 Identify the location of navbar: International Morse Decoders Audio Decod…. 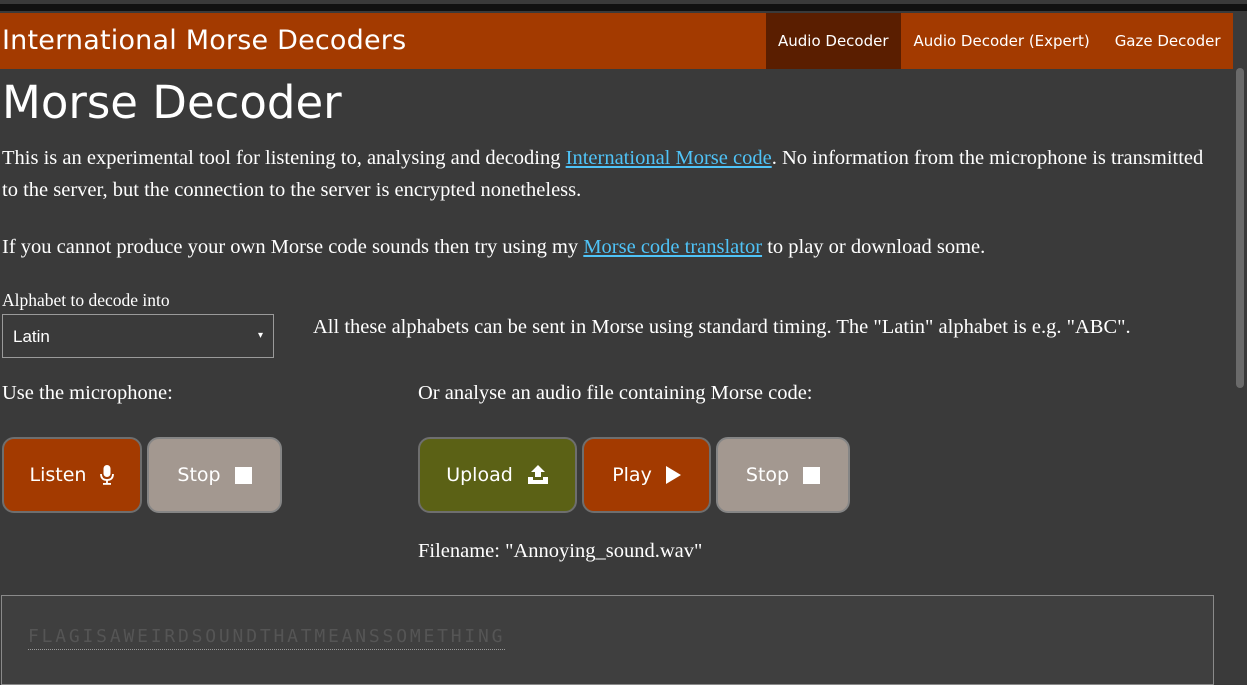
(616, 41).